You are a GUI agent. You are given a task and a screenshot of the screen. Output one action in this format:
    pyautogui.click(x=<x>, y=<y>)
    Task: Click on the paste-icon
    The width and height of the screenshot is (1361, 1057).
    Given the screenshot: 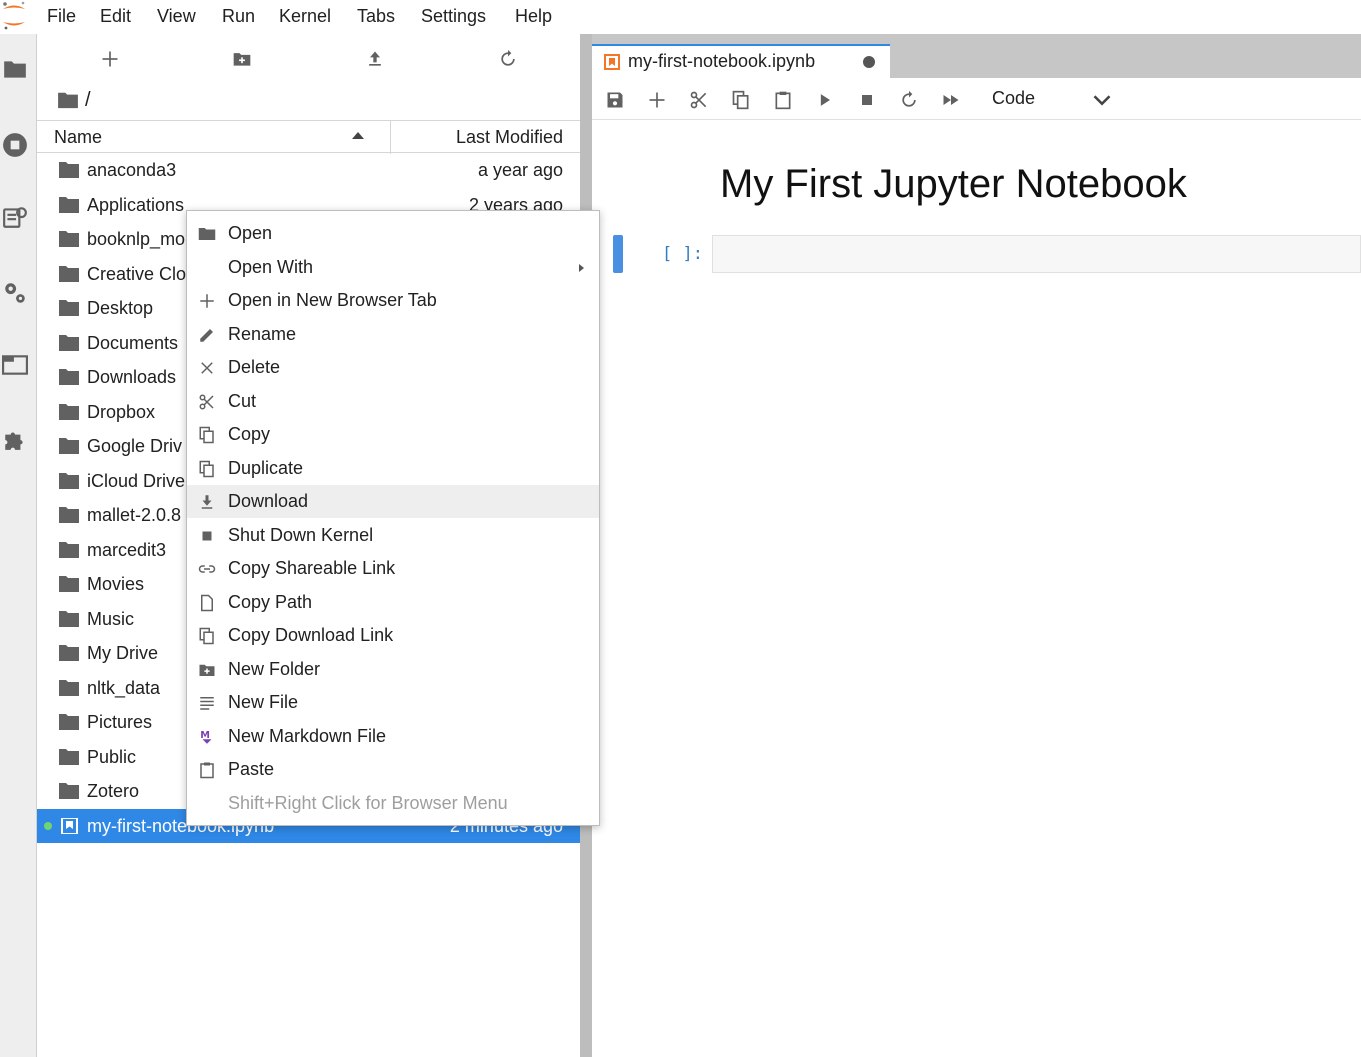 What is the action you would take?
    pyautogui.click(x=783, y=100)
    